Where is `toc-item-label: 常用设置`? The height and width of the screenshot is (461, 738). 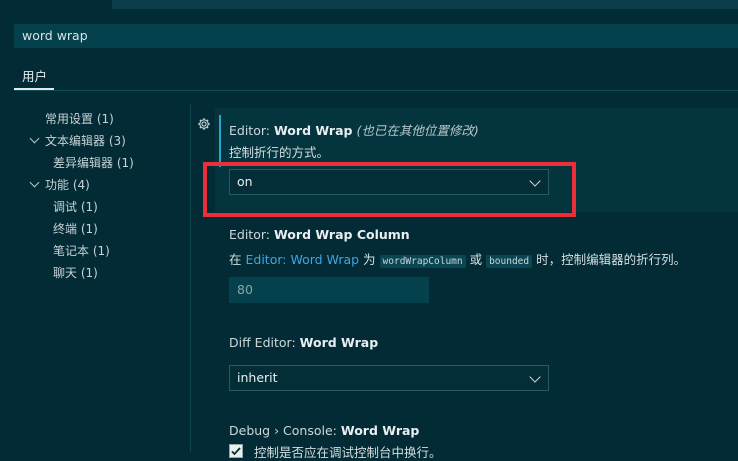
toc-item-label: 常用设置 is located at coordinates (69, 119).